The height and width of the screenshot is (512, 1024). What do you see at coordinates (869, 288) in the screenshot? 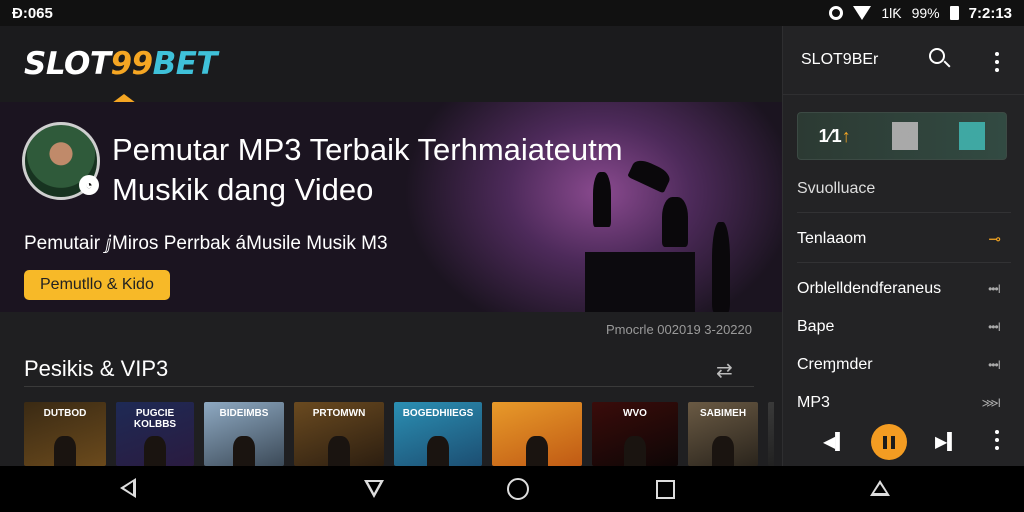
I see `menu-item-label: Orblelldendferaneus` at bounding box center [869, 288].